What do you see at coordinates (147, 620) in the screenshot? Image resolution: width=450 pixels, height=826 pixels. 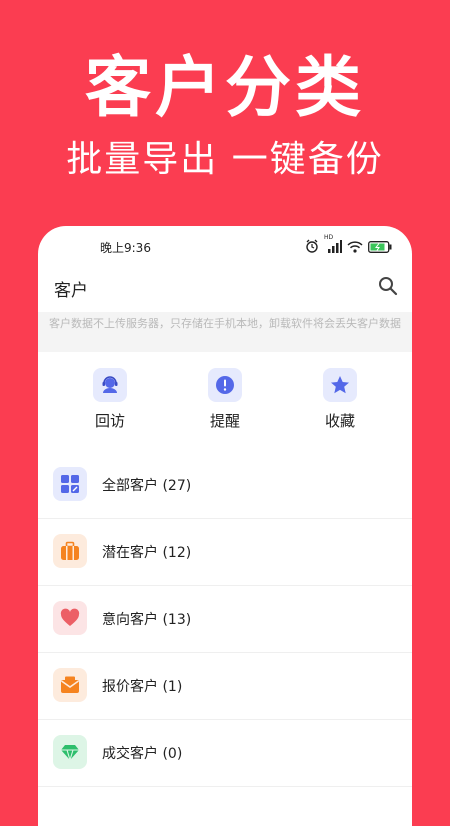 I see `category-label: 意向客户 (13)` at bounding box center [147, 620].